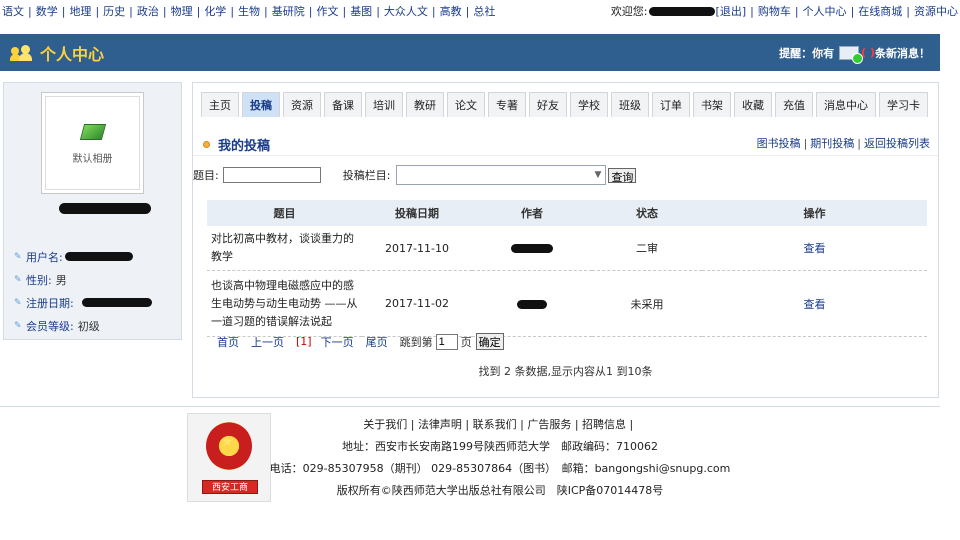 The height and width of the screenshot is (540, 960). I want to click on subject-link: 历史, so click(114, 11).